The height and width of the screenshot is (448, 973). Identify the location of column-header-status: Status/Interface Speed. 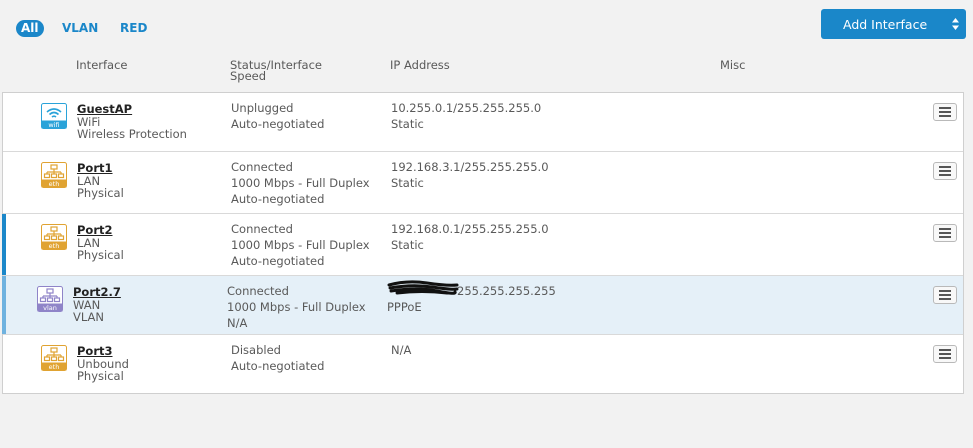
(276, 70).